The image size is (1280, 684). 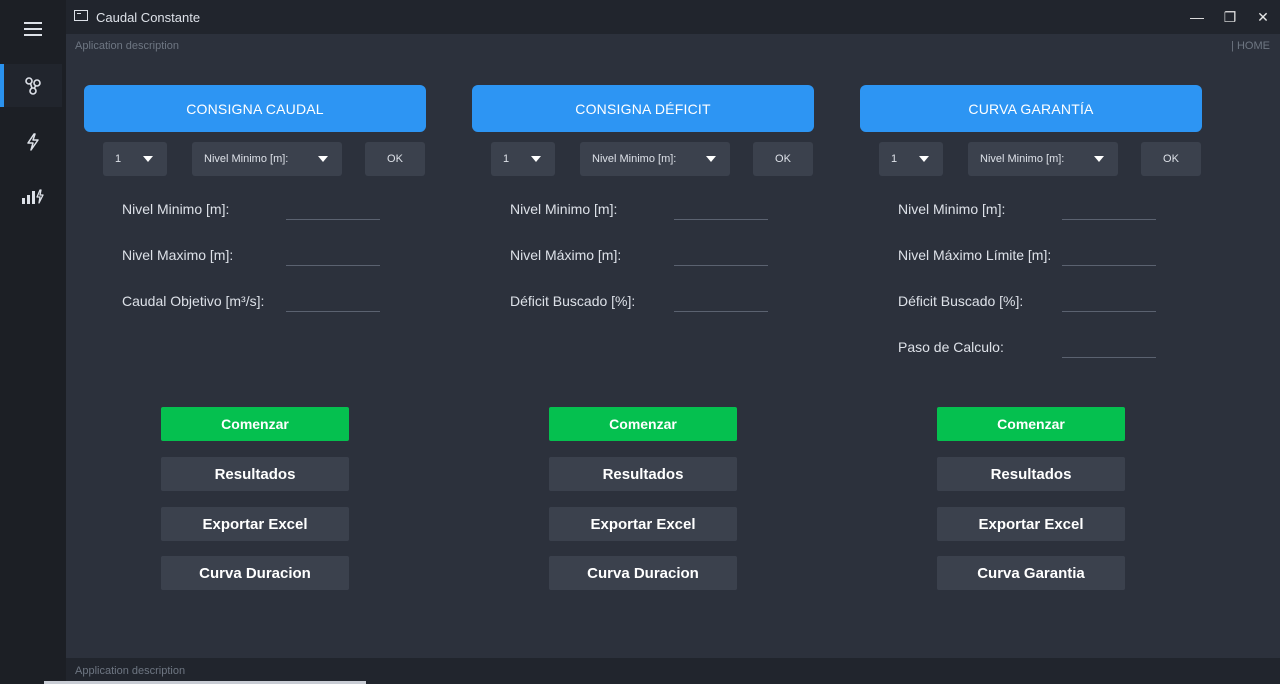 I want to click on description-bar: Aplication description | HOME, so click(x=673, y=46).